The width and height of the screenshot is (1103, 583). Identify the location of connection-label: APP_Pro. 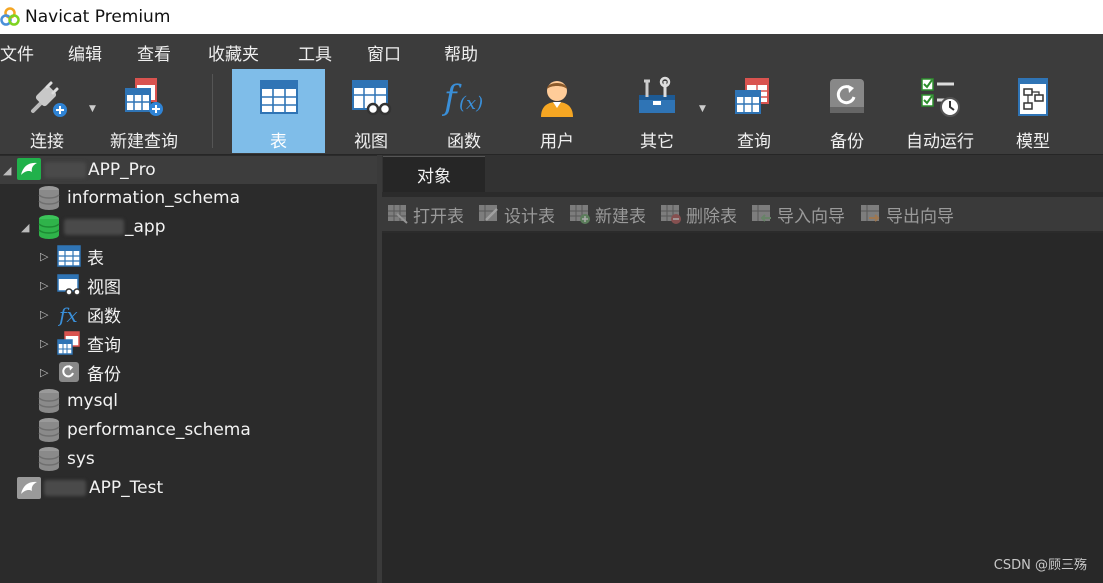
(122, 170).